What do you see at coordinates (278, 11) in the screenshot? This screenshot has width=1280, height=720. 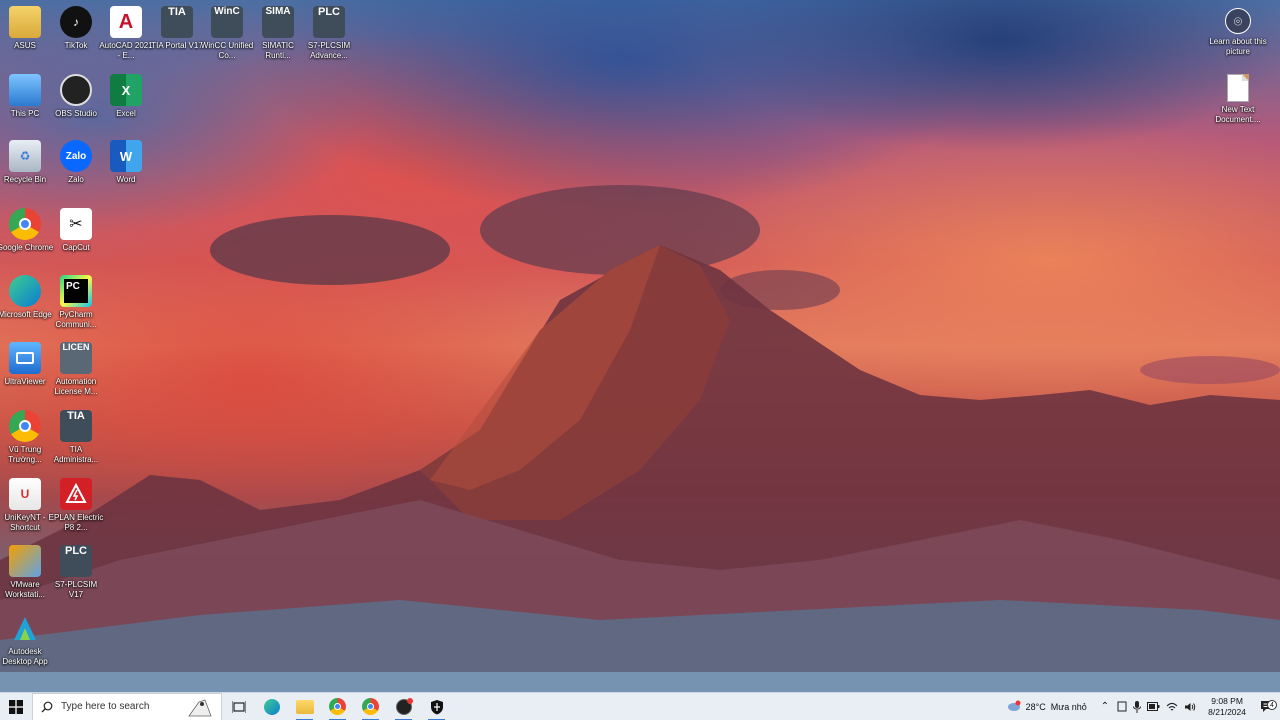 I see `simatic-icon-text: SIMA` at bounding box center [278, 11].